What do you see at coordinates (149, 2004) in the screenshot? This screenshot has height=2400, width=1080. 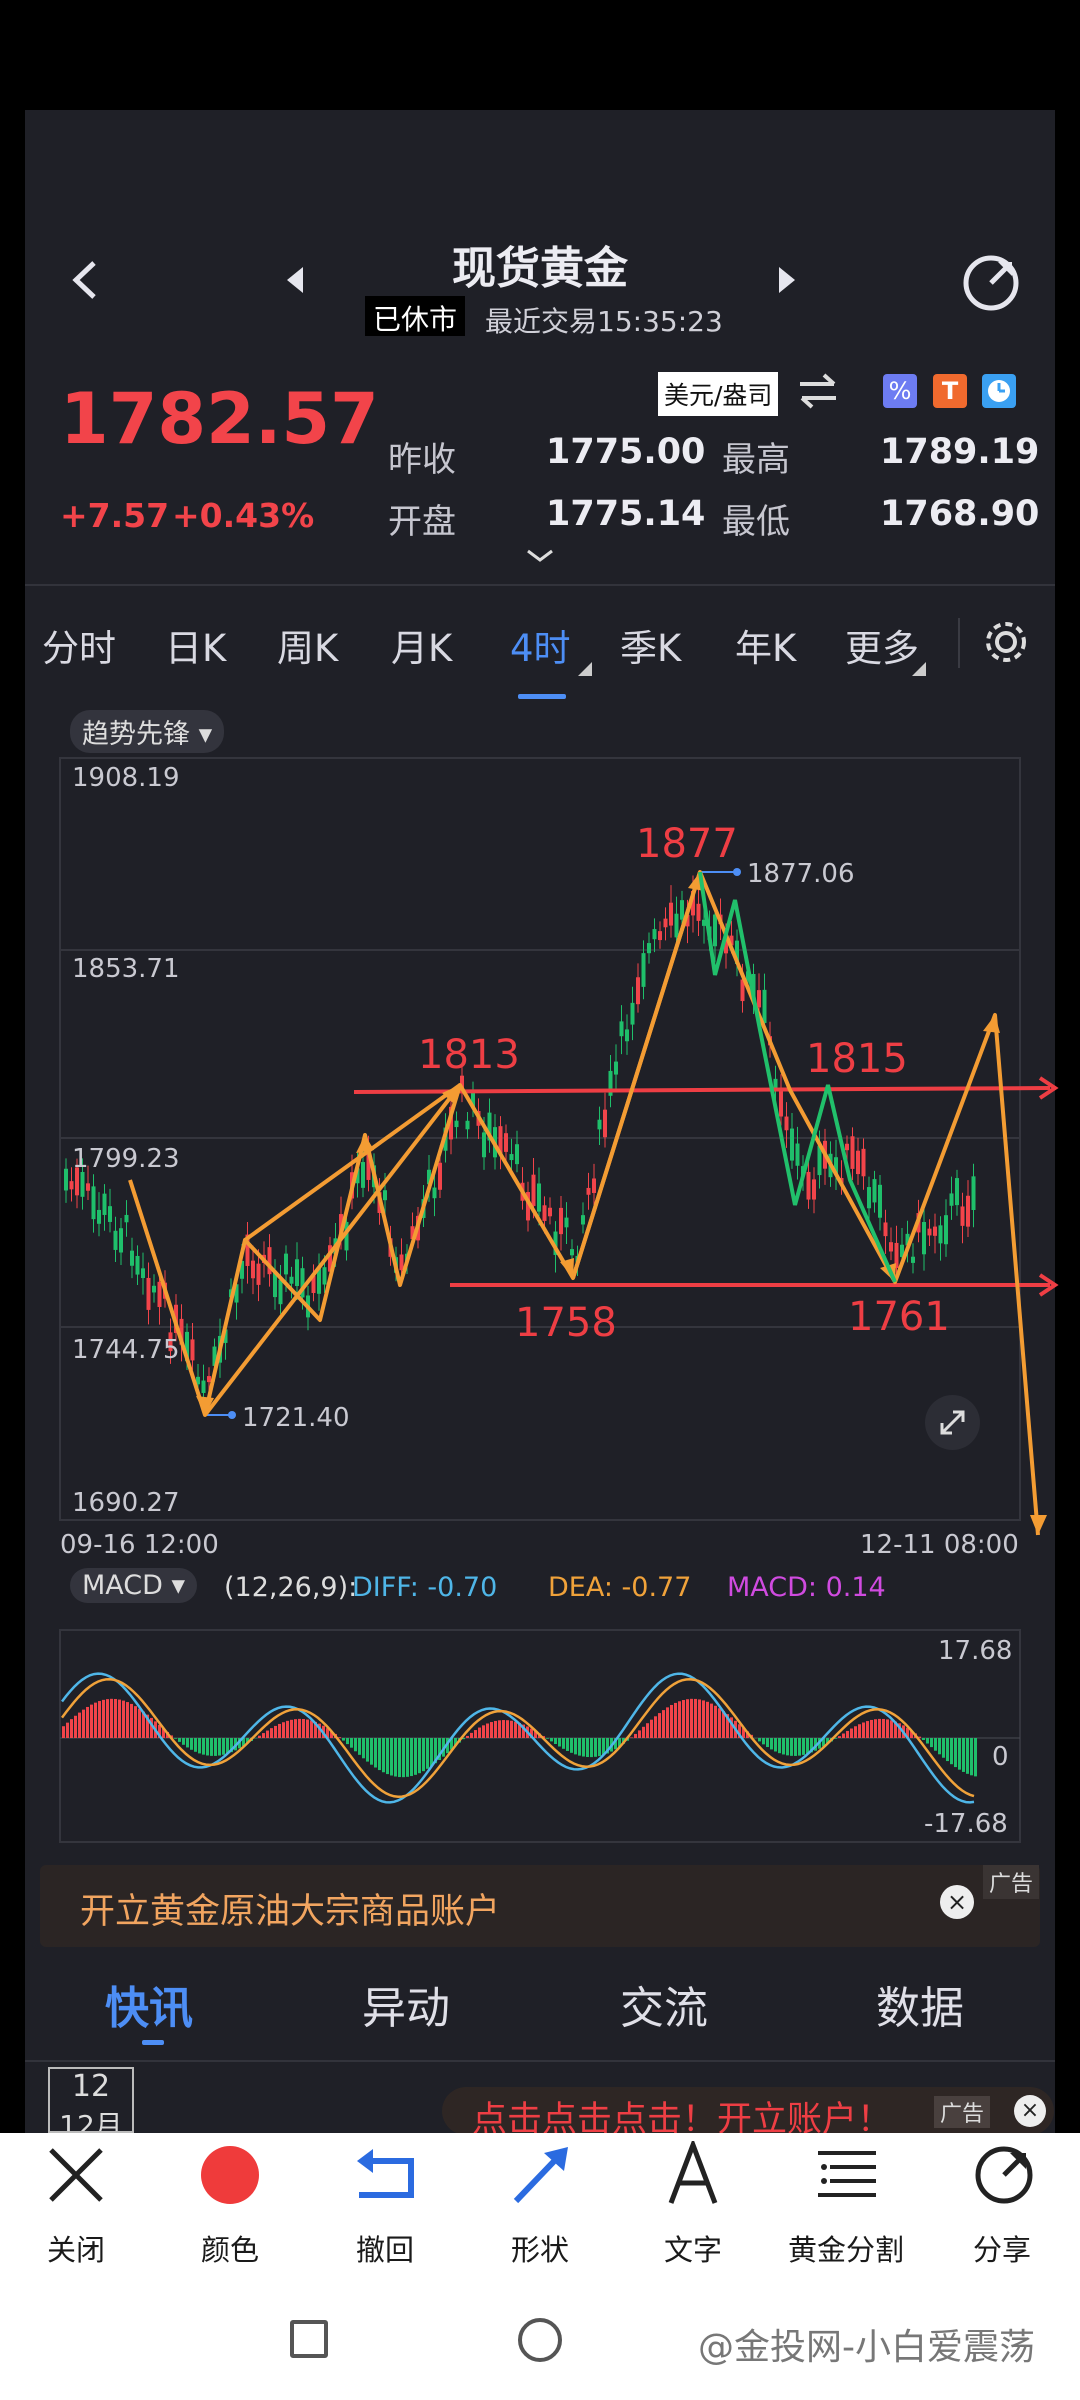 I see `feed-tab-flash: 快讯` at bounding box center [149, 2004].